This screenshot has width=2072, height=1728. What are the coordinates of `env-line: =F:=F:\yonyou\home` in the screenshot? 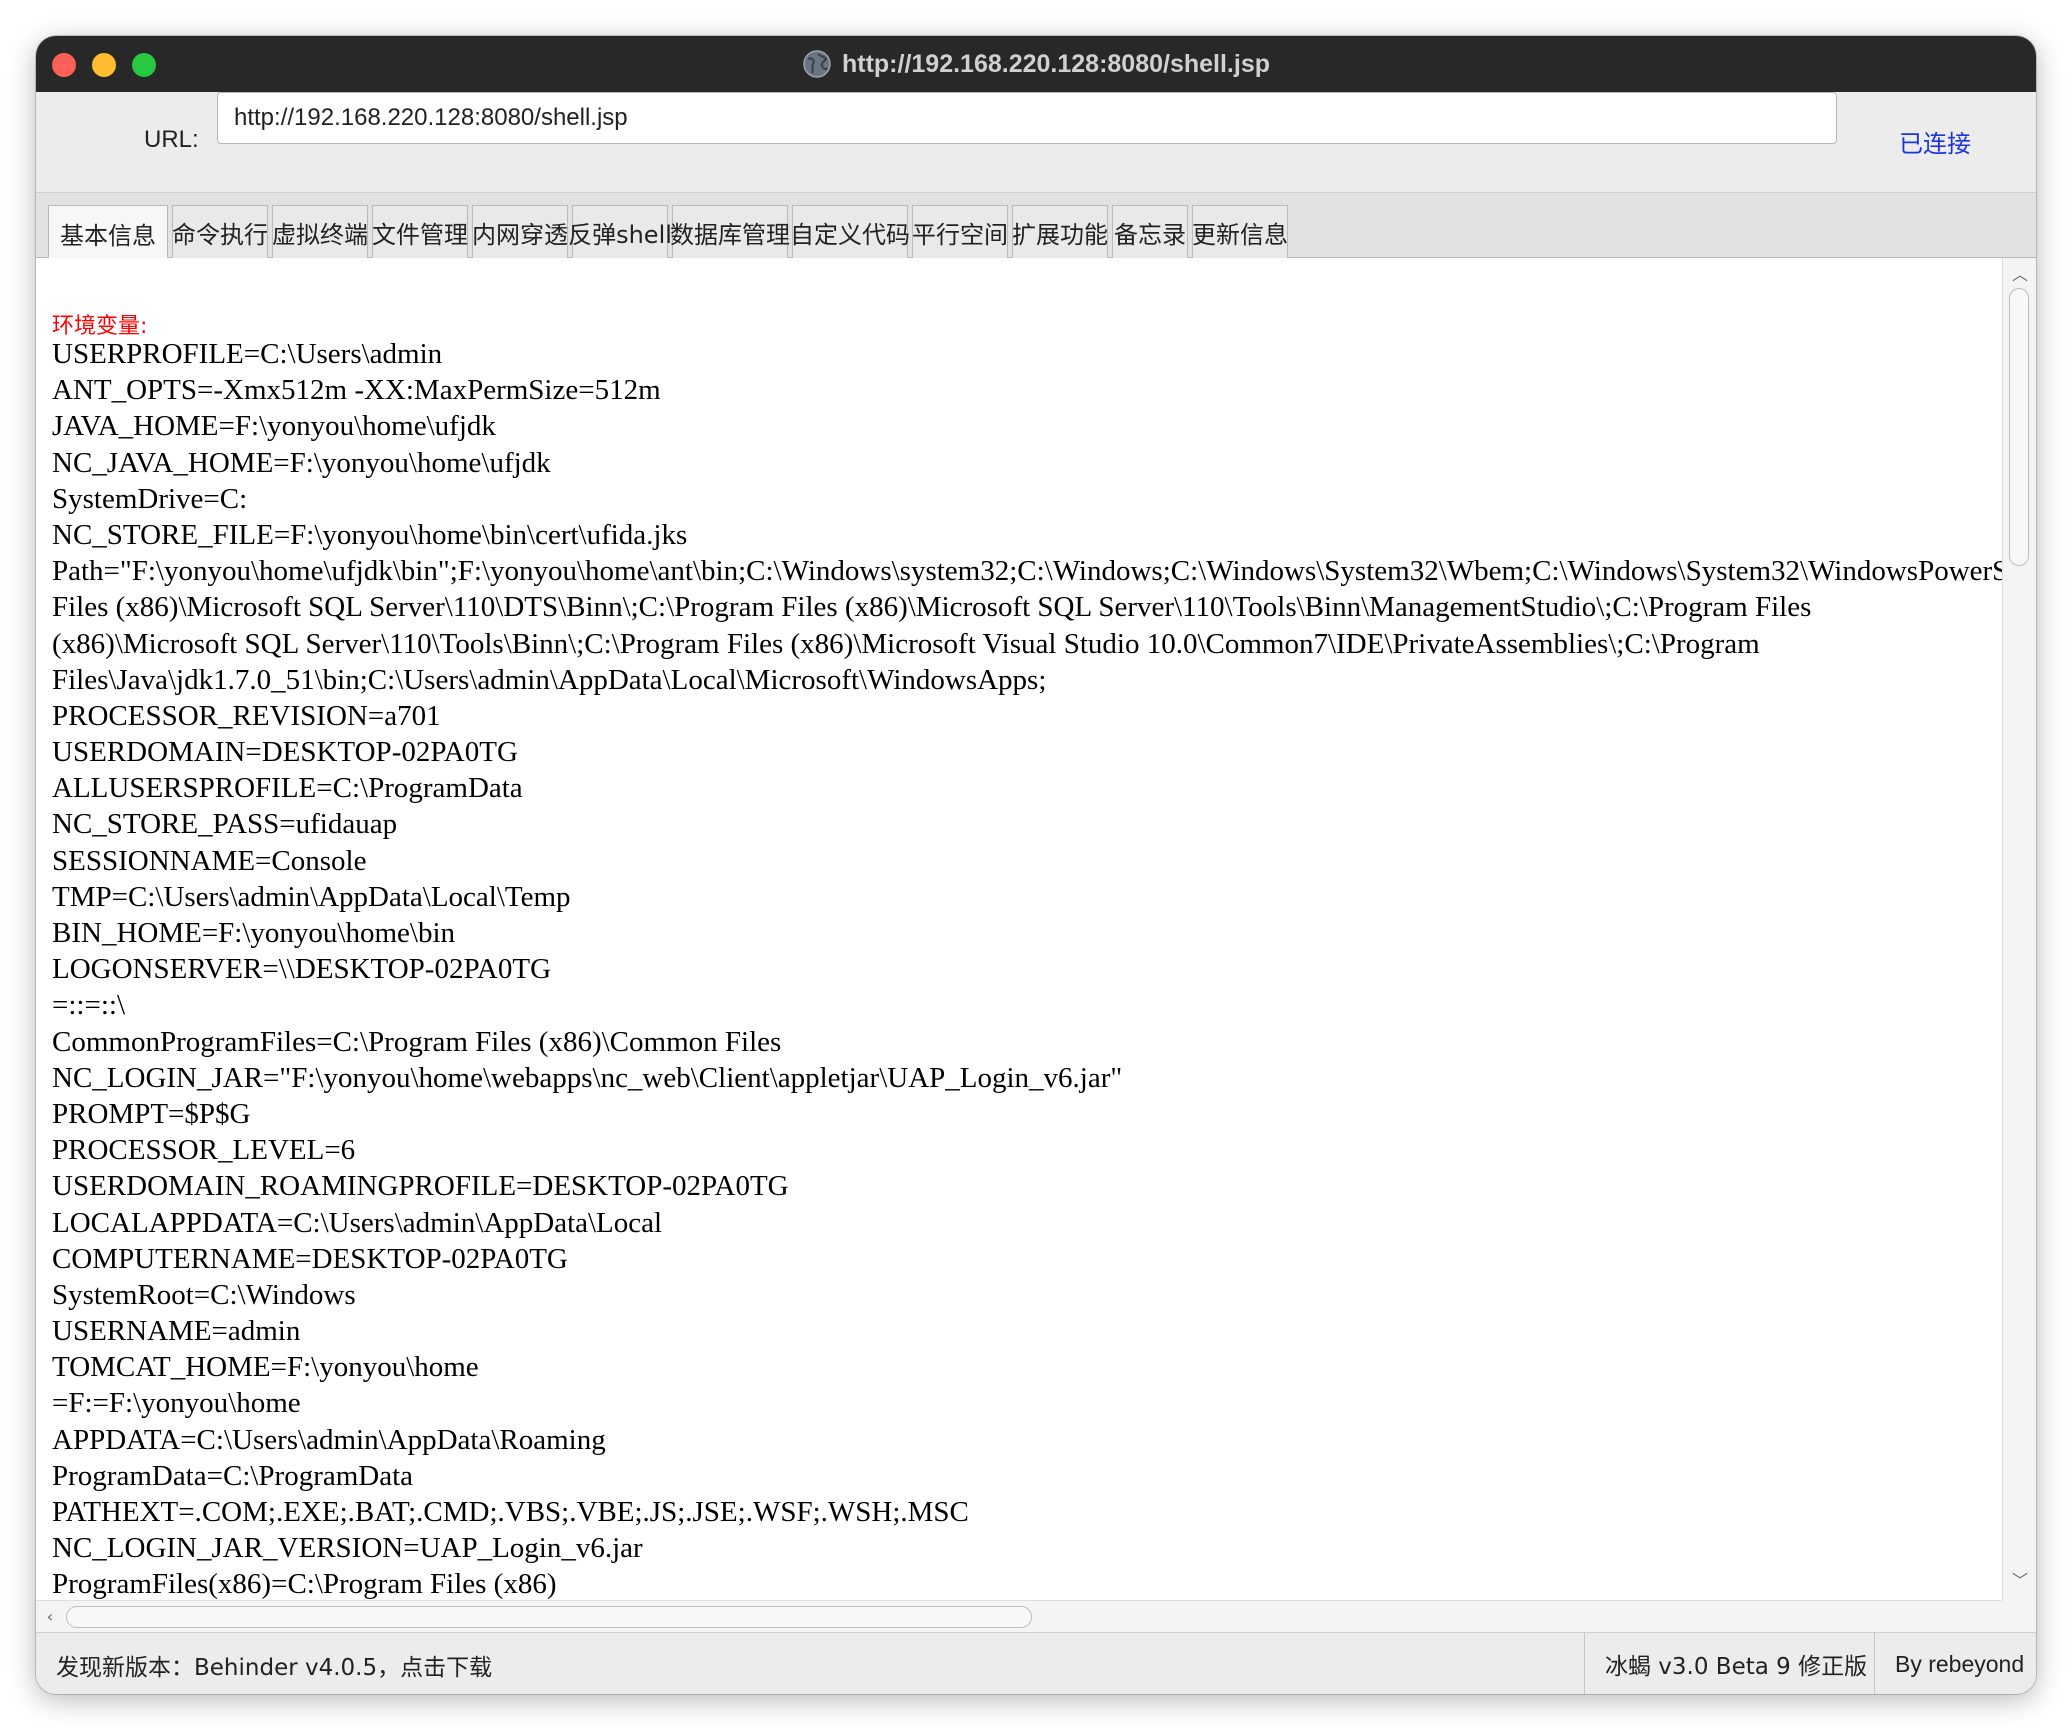 It's located at (176, 1403).